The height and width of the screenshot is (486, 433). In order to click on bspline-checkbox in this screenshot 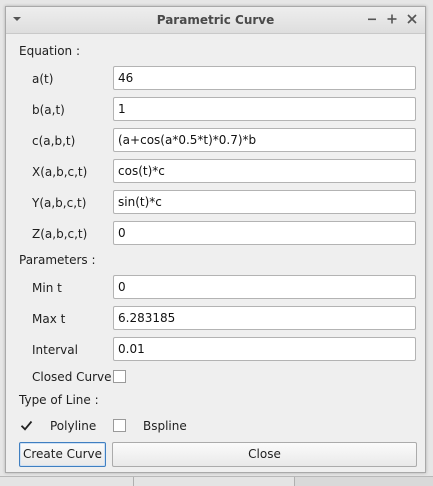, I will do `click(119, 425)`.